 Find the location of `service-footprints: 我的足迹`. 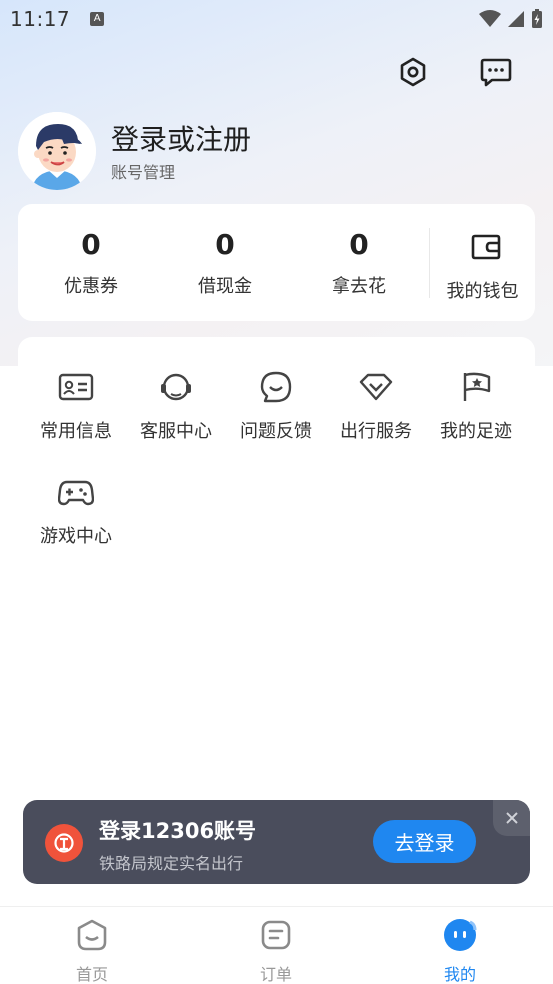

service-footprints: 我的足迹 is located at coordinates (476, 414).